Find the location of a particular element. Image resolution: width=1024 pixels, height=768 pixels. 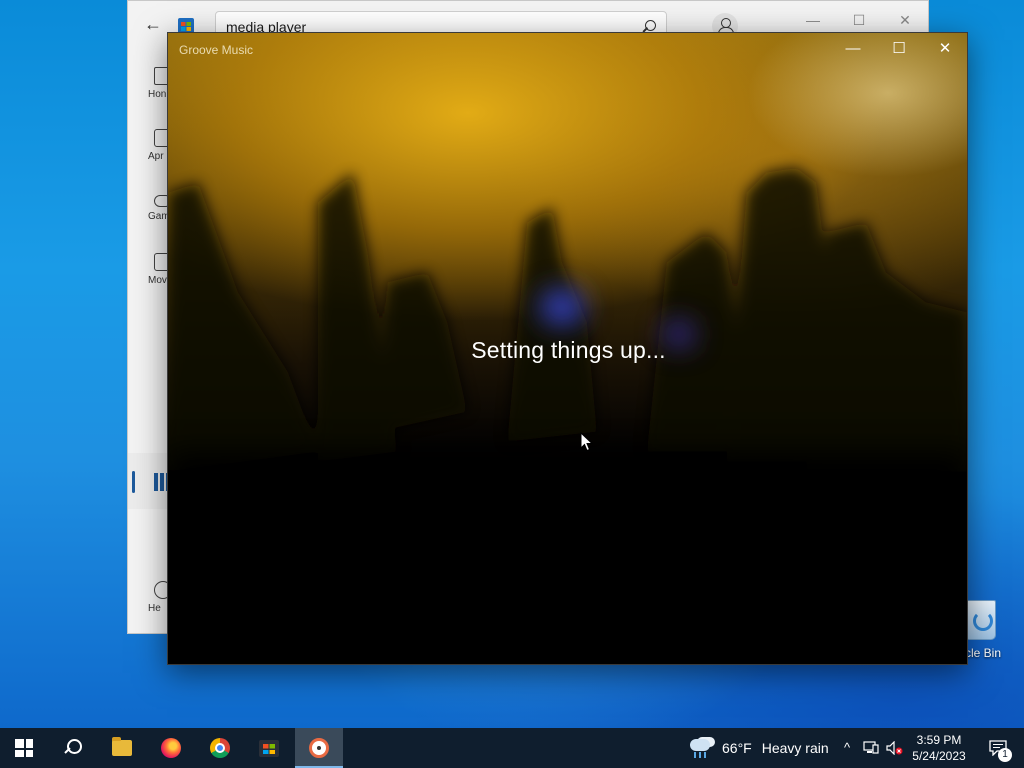

notification-count-badge: 1 is located at coordinates (1005, 755).